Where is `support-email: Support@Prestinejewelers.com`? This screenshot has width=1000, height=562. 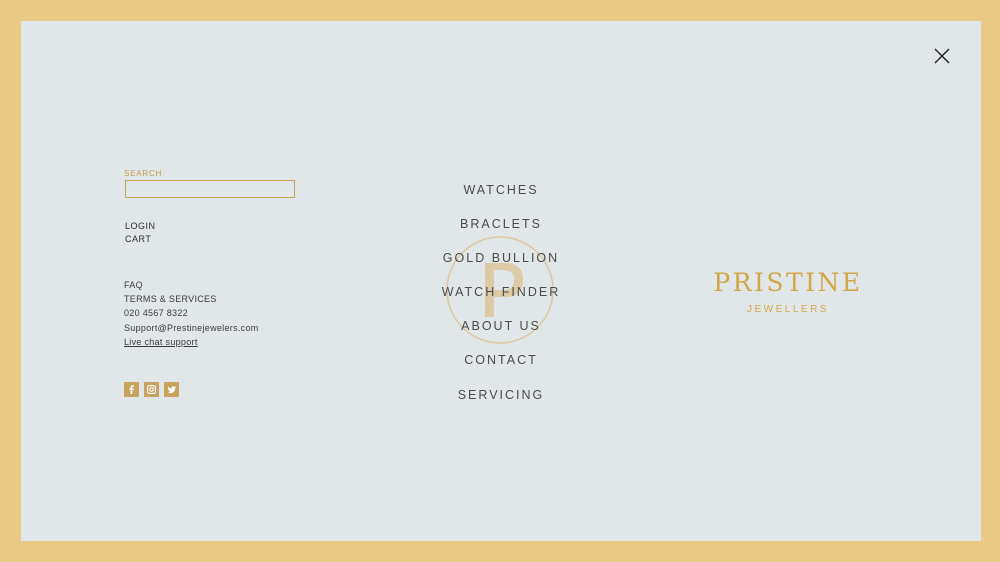
support-email: Support@Prestinejewelers.com is located at coordinates (191, 328).